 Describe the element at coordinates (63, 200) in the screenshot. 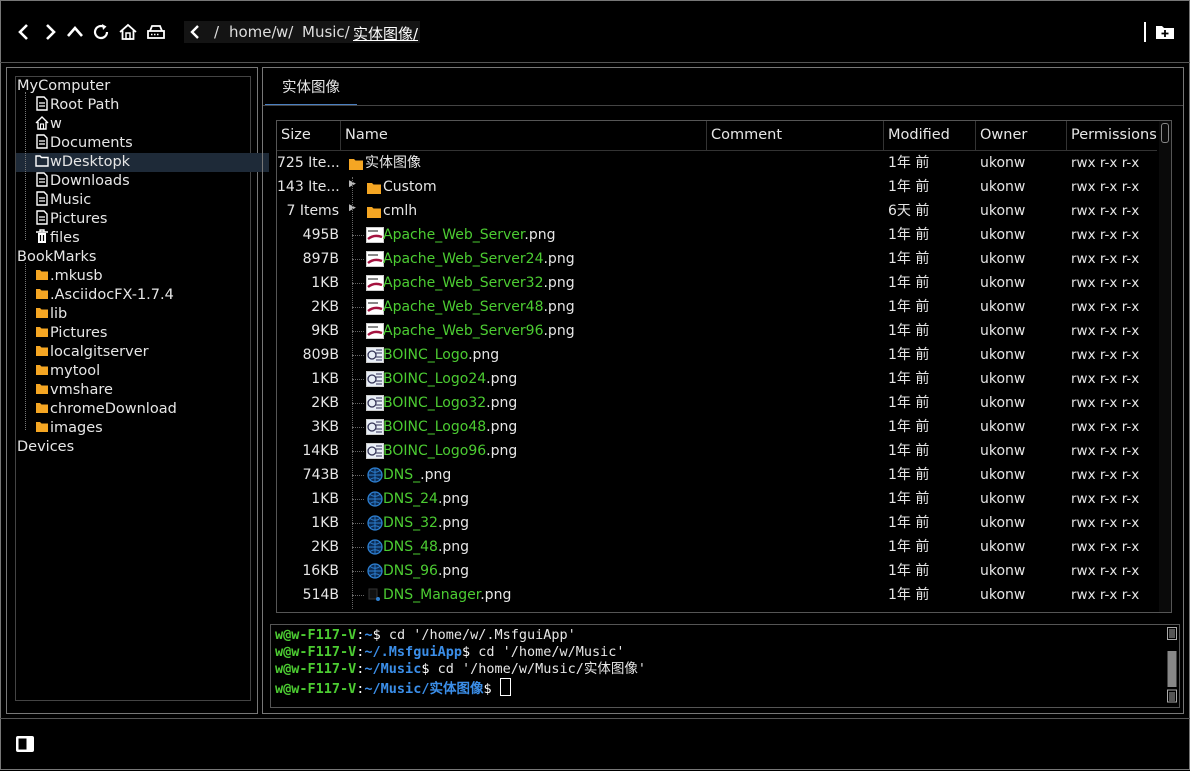

I see `sidebar-item-music: Music` at that location.